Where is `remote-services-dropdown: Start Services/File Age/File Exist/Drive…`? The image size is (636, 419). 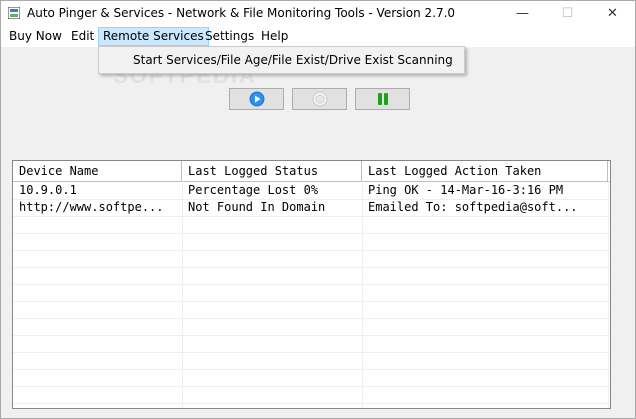
remote-services-dropdown: Start Services/File Age/File Exist/Drive… is located at coordinates (281, 60).